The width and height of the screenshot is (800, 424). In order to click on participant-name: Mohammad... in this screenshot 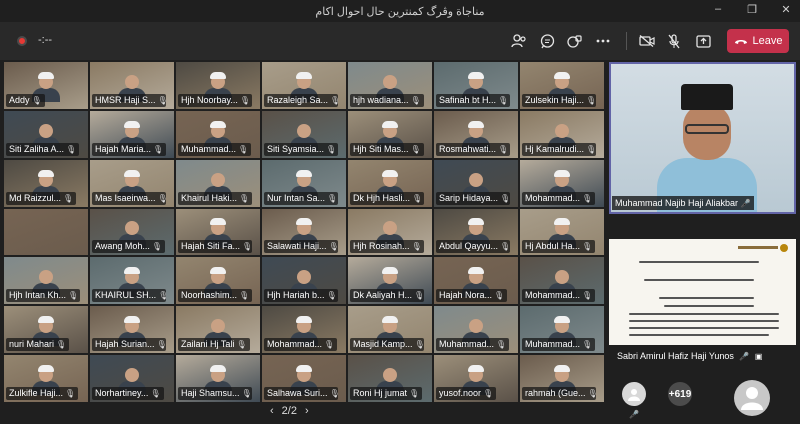, I will do `click(553, 197)`.